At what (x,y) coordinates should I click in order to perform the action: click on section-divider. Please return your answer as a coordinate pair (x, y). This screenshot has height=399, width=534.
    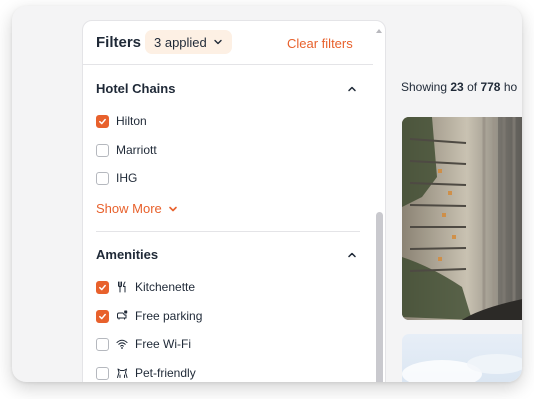
    Looking at the image, I should click on (228, 231).